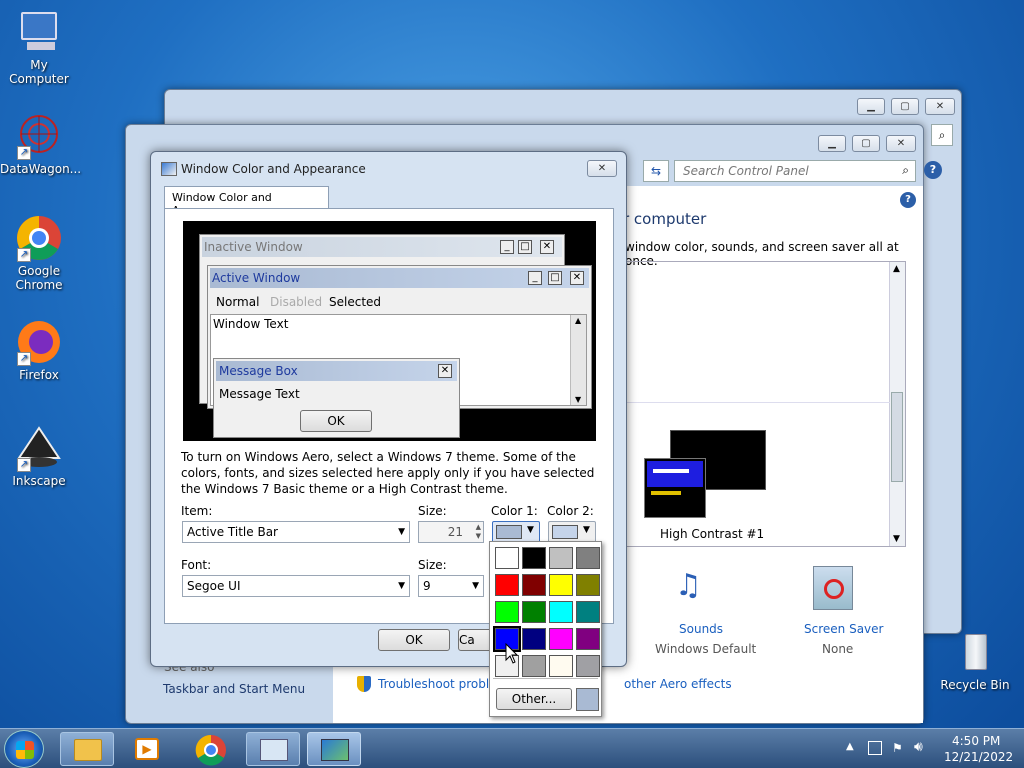  What do you see at coordinates (432, 511) in the screenshot?
I see `item-size-label: Size:` at bounding box center [432, 511].